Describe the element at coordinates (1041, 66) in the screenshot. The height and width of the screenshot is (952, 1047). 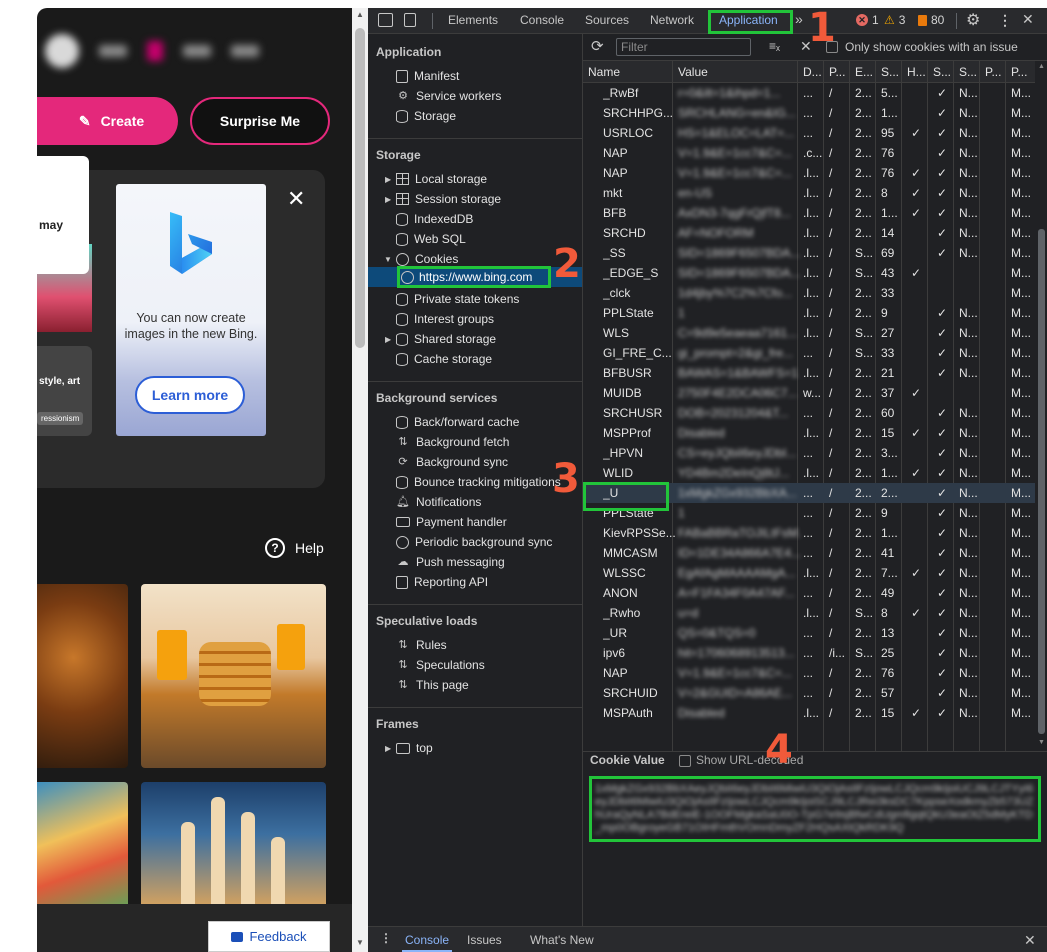
I see `scroll-up-icon: ▲` at that location.